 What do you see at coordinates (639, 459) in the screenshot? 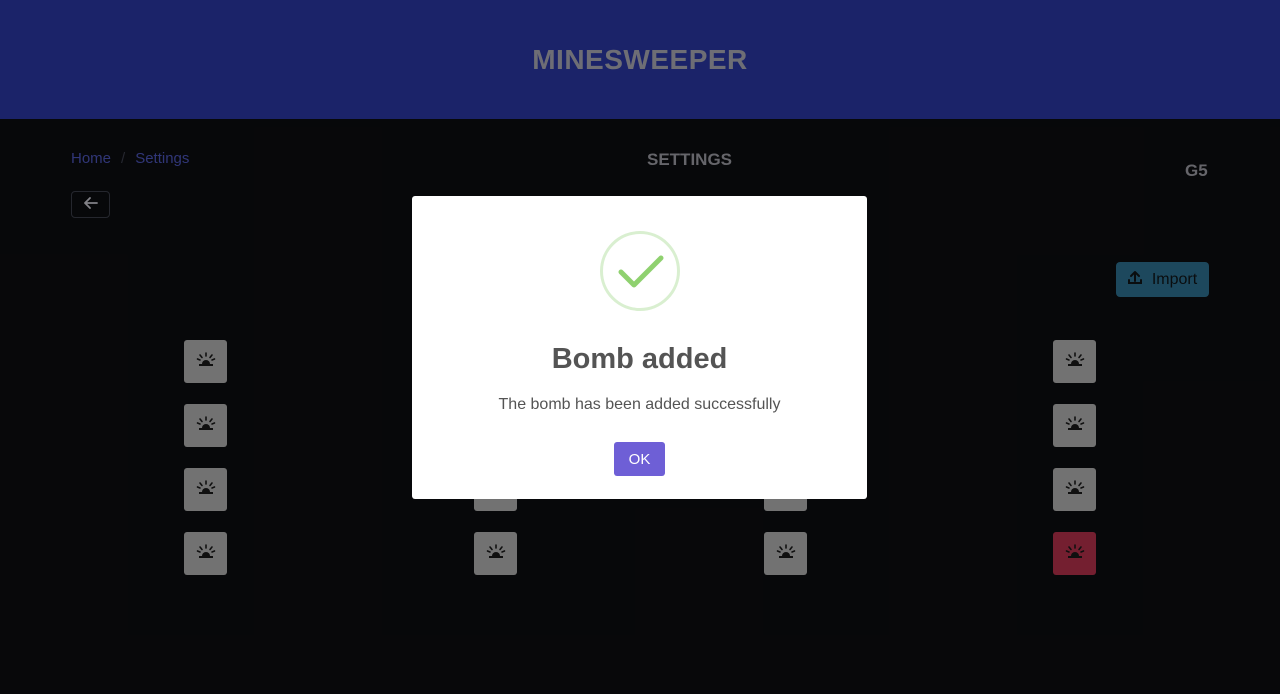
I see `ok-button: OK` at bounding box center [639, 459].